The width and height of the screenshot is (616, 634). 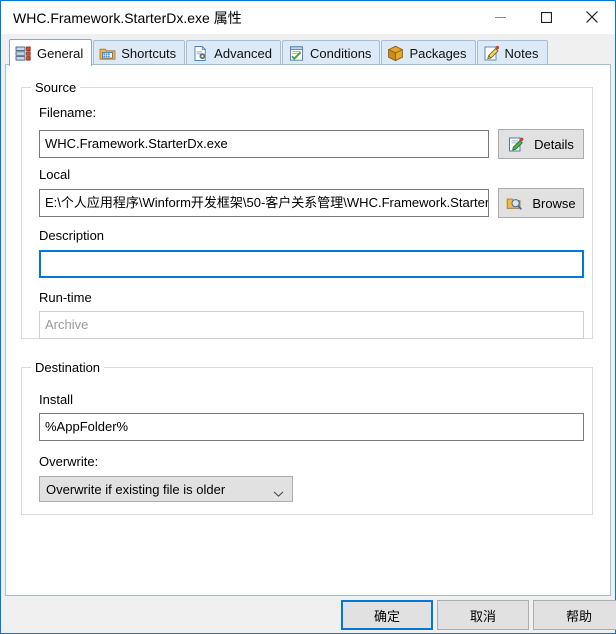 What do you see at coordinates (311, 264) in the screenshot?
I see `description-input` at bounding box center [311, 264].